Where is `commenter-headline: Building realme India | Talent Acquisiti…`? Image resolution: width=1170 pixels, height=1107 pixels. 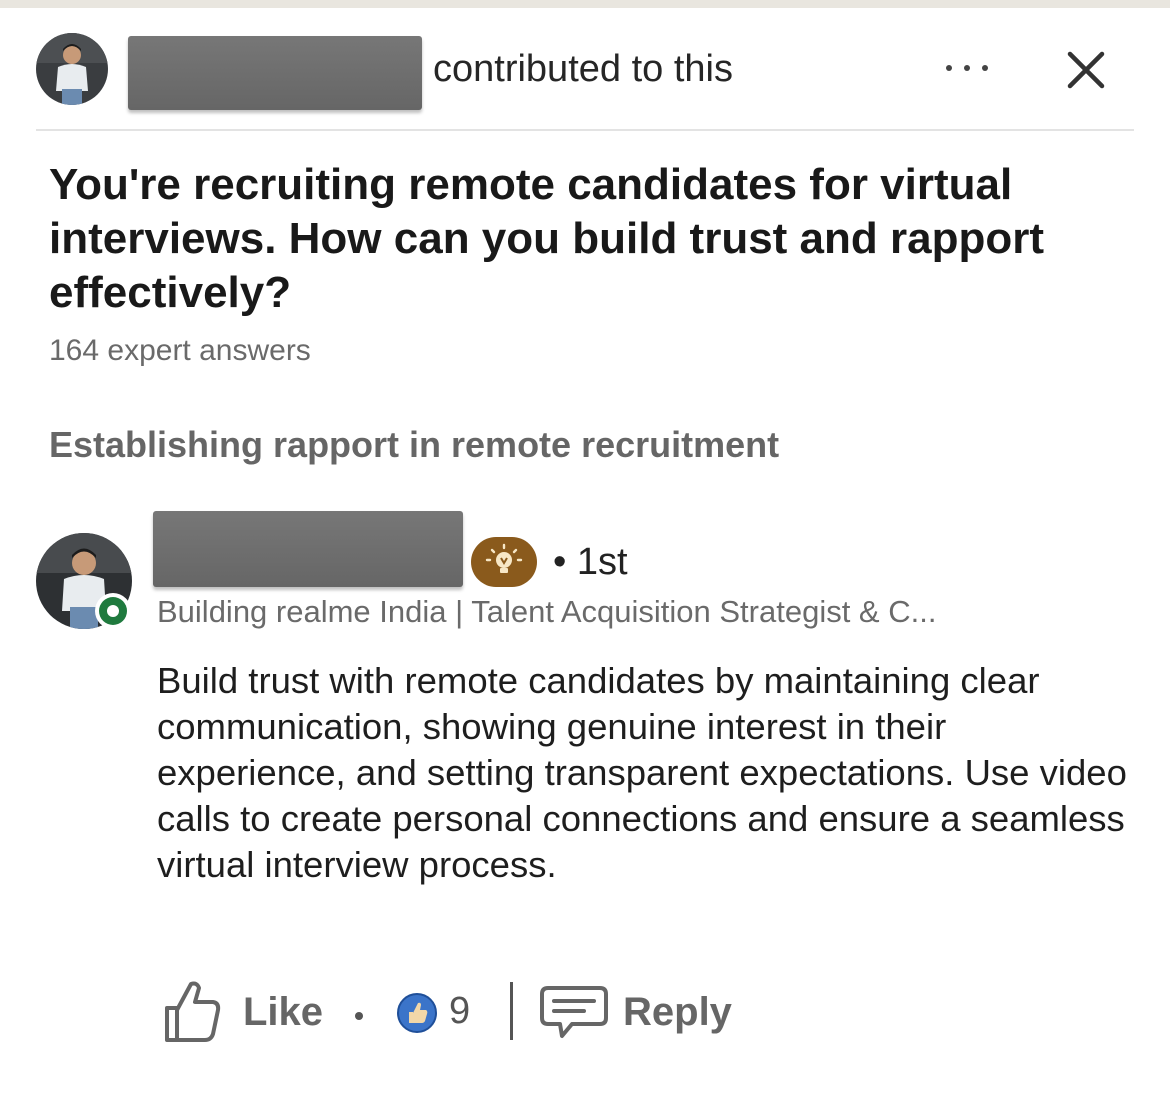 commenter-headline: Building realme India | Talent Acquisiti… is located at coordinates (547, 611).